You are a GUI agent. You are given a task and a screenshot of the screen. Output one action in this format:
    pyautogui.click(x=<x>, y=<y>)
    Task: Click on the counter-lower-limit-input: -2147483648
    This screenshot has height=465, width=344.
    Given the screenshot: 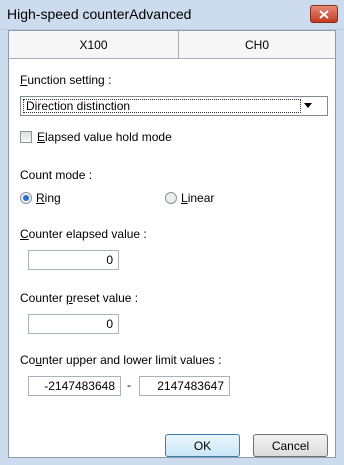 What is the action you would take?
    pyautogui.click(x=74, y=386)
    